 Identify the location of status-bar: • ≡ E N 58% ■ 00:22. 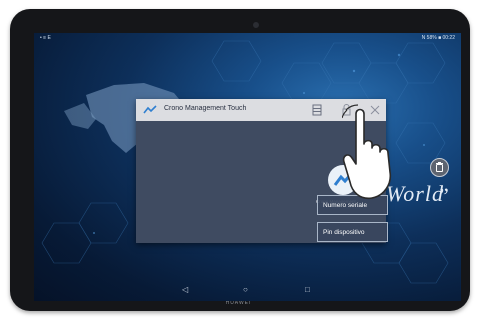
(247, 38).